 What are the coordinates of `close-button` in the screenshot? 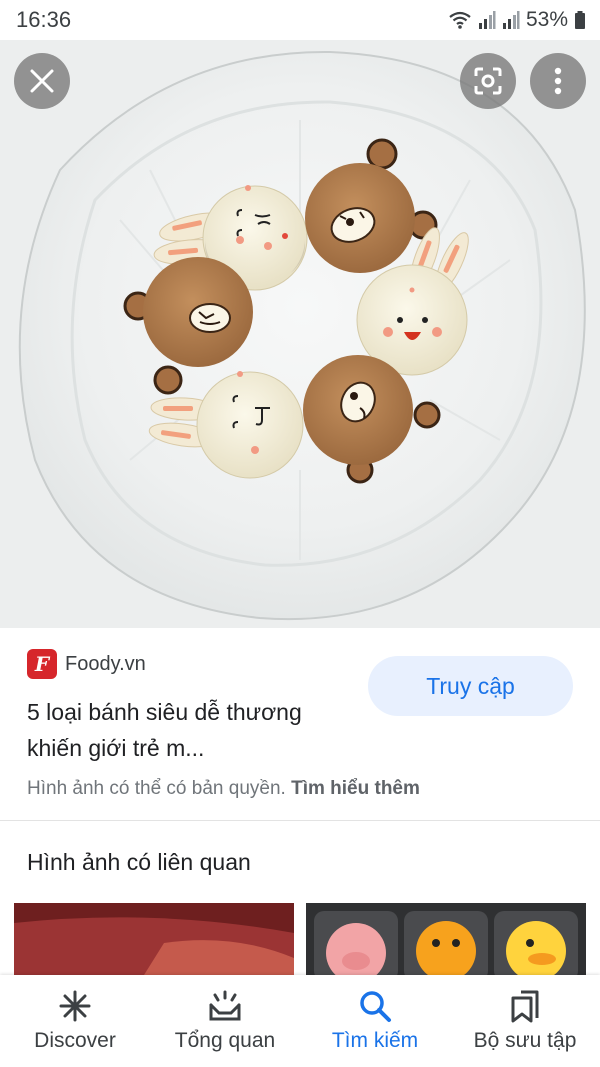 It's located at (42, 81).